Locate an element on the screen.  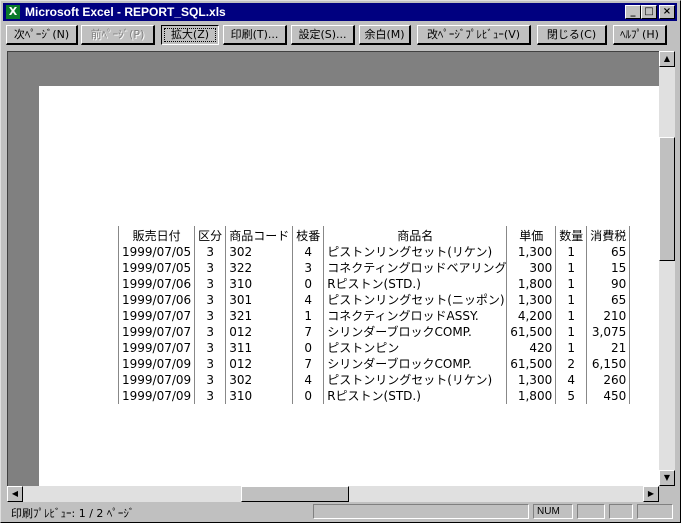
table-row: 1999/07/05 3 322 3 コネクティングロッドベアリング 300 1 15 is located at coordinates (374, 268).